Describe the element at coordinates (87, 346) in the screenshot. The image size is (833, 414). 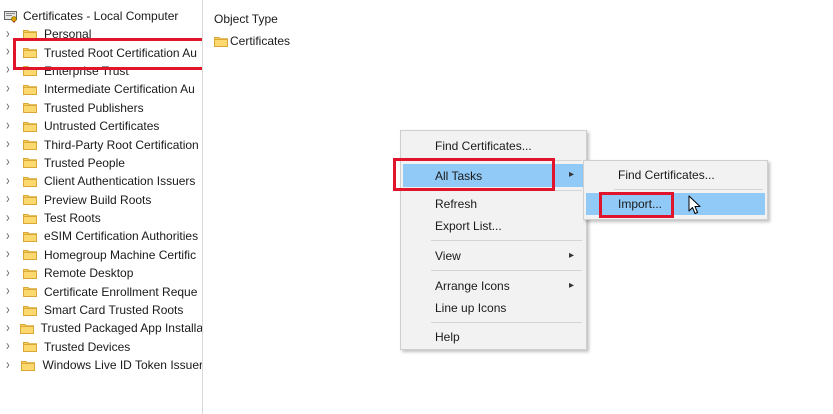
I see `tree-item-label: Trusted Devices` at that location.